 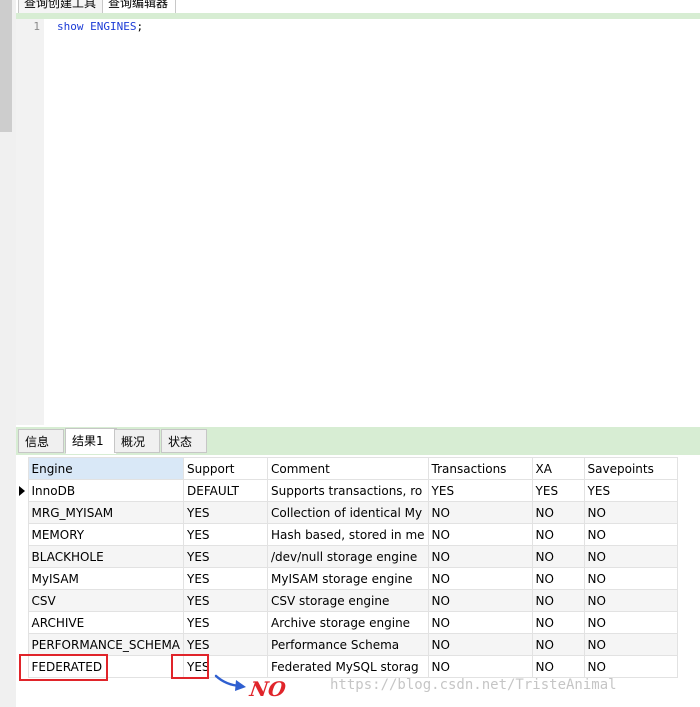 I want to click on tab-info: 信息, so click(x=41, y=441).